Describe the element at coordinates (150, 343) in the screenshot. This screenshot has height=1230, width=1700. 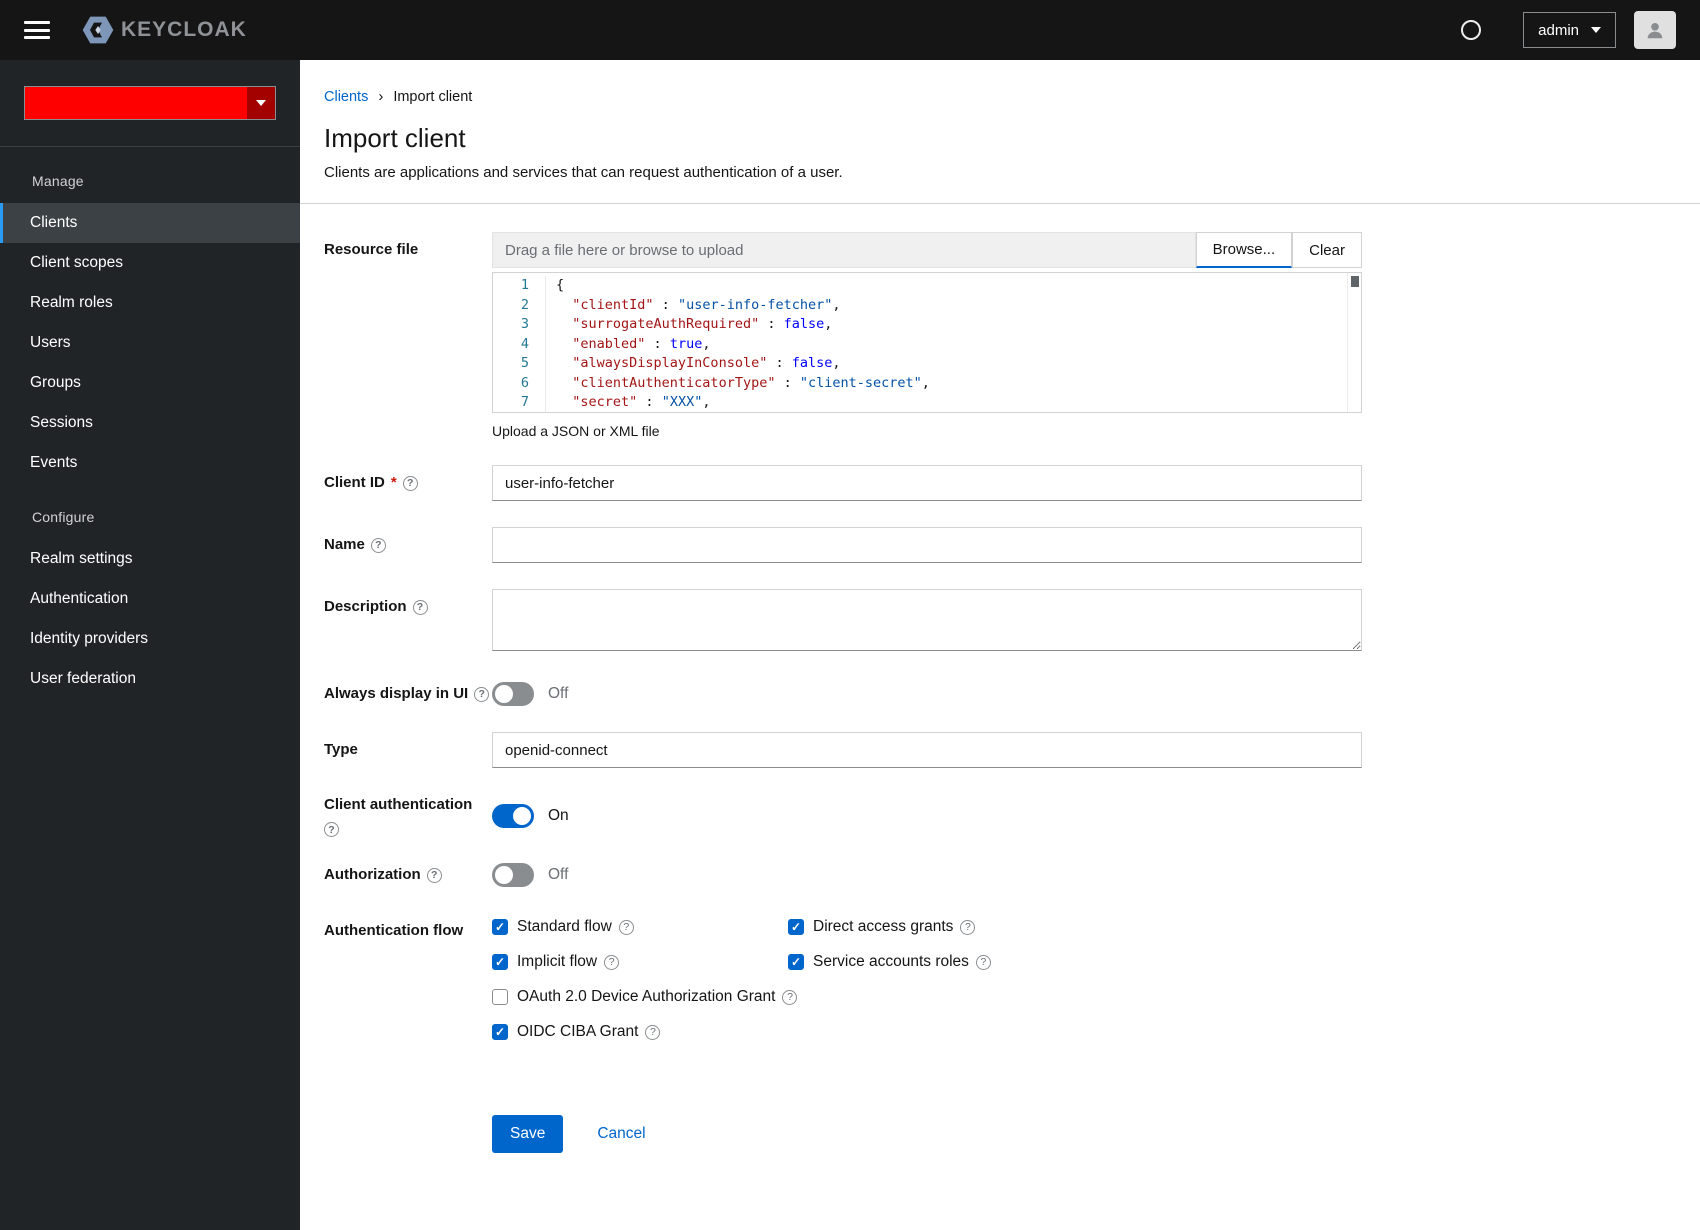
I see `sidebar-item-users: Users` at that location.